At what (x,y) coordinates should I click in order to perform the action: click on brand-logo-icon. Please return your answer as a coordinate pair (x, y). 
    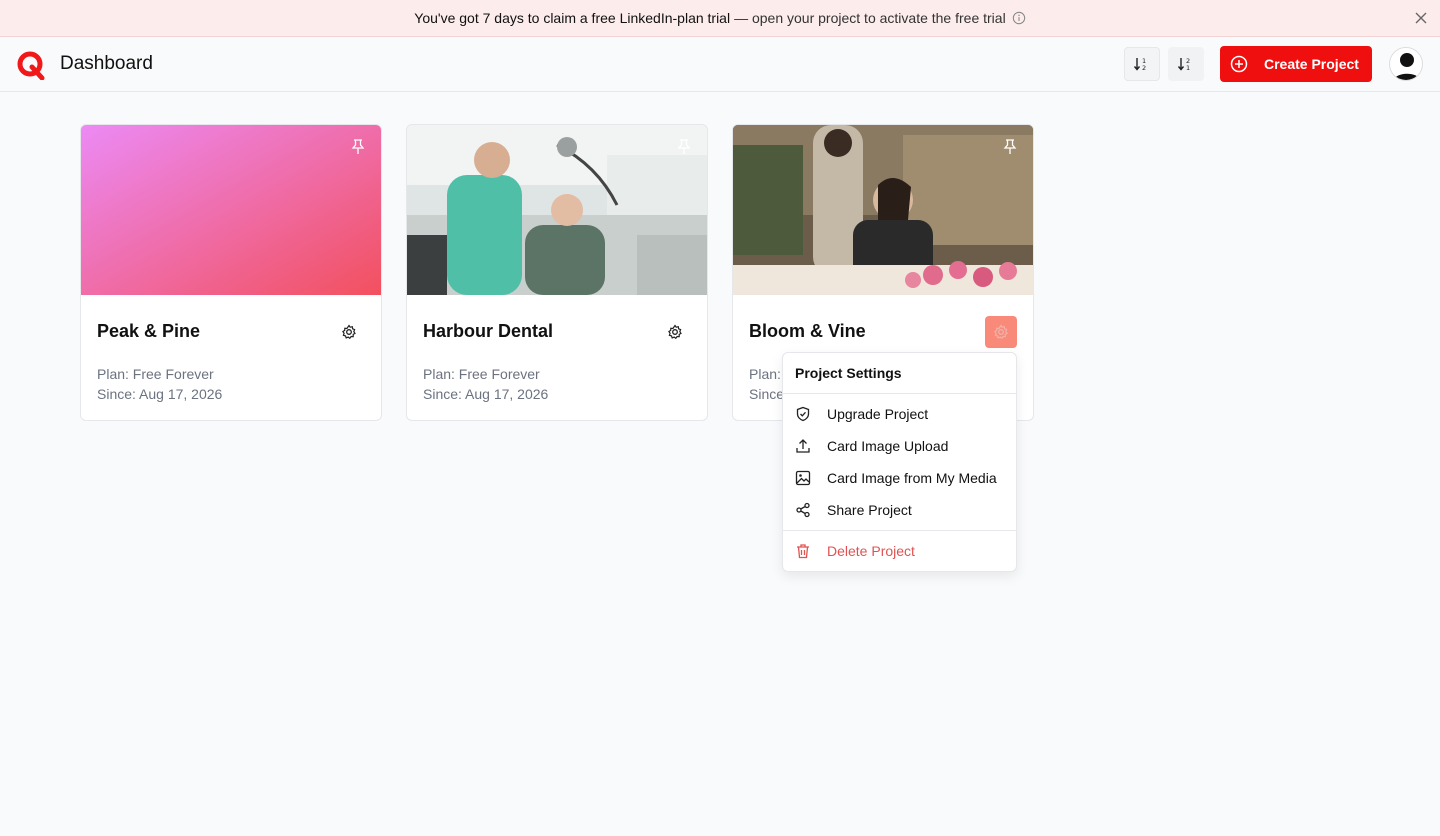
    Looking at the image, I should click on (30, 65).